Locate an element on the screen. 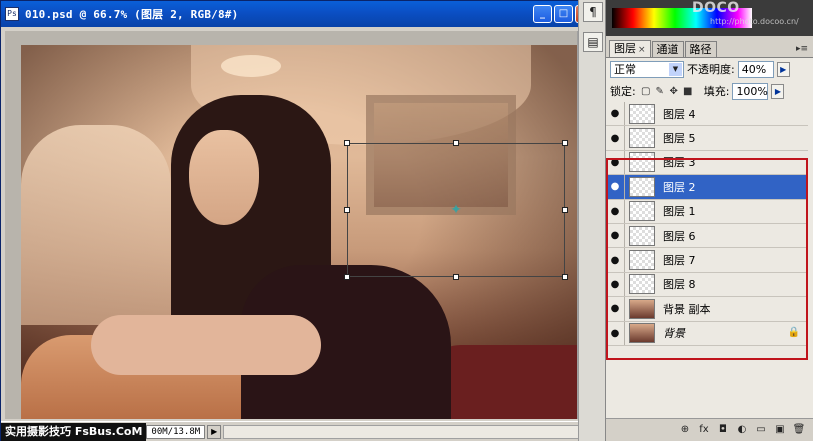 Image resolution: width=813 pixels, height=441 pixels. panel-menu-icon: ▸≡ is located at coordinates (802, 49).